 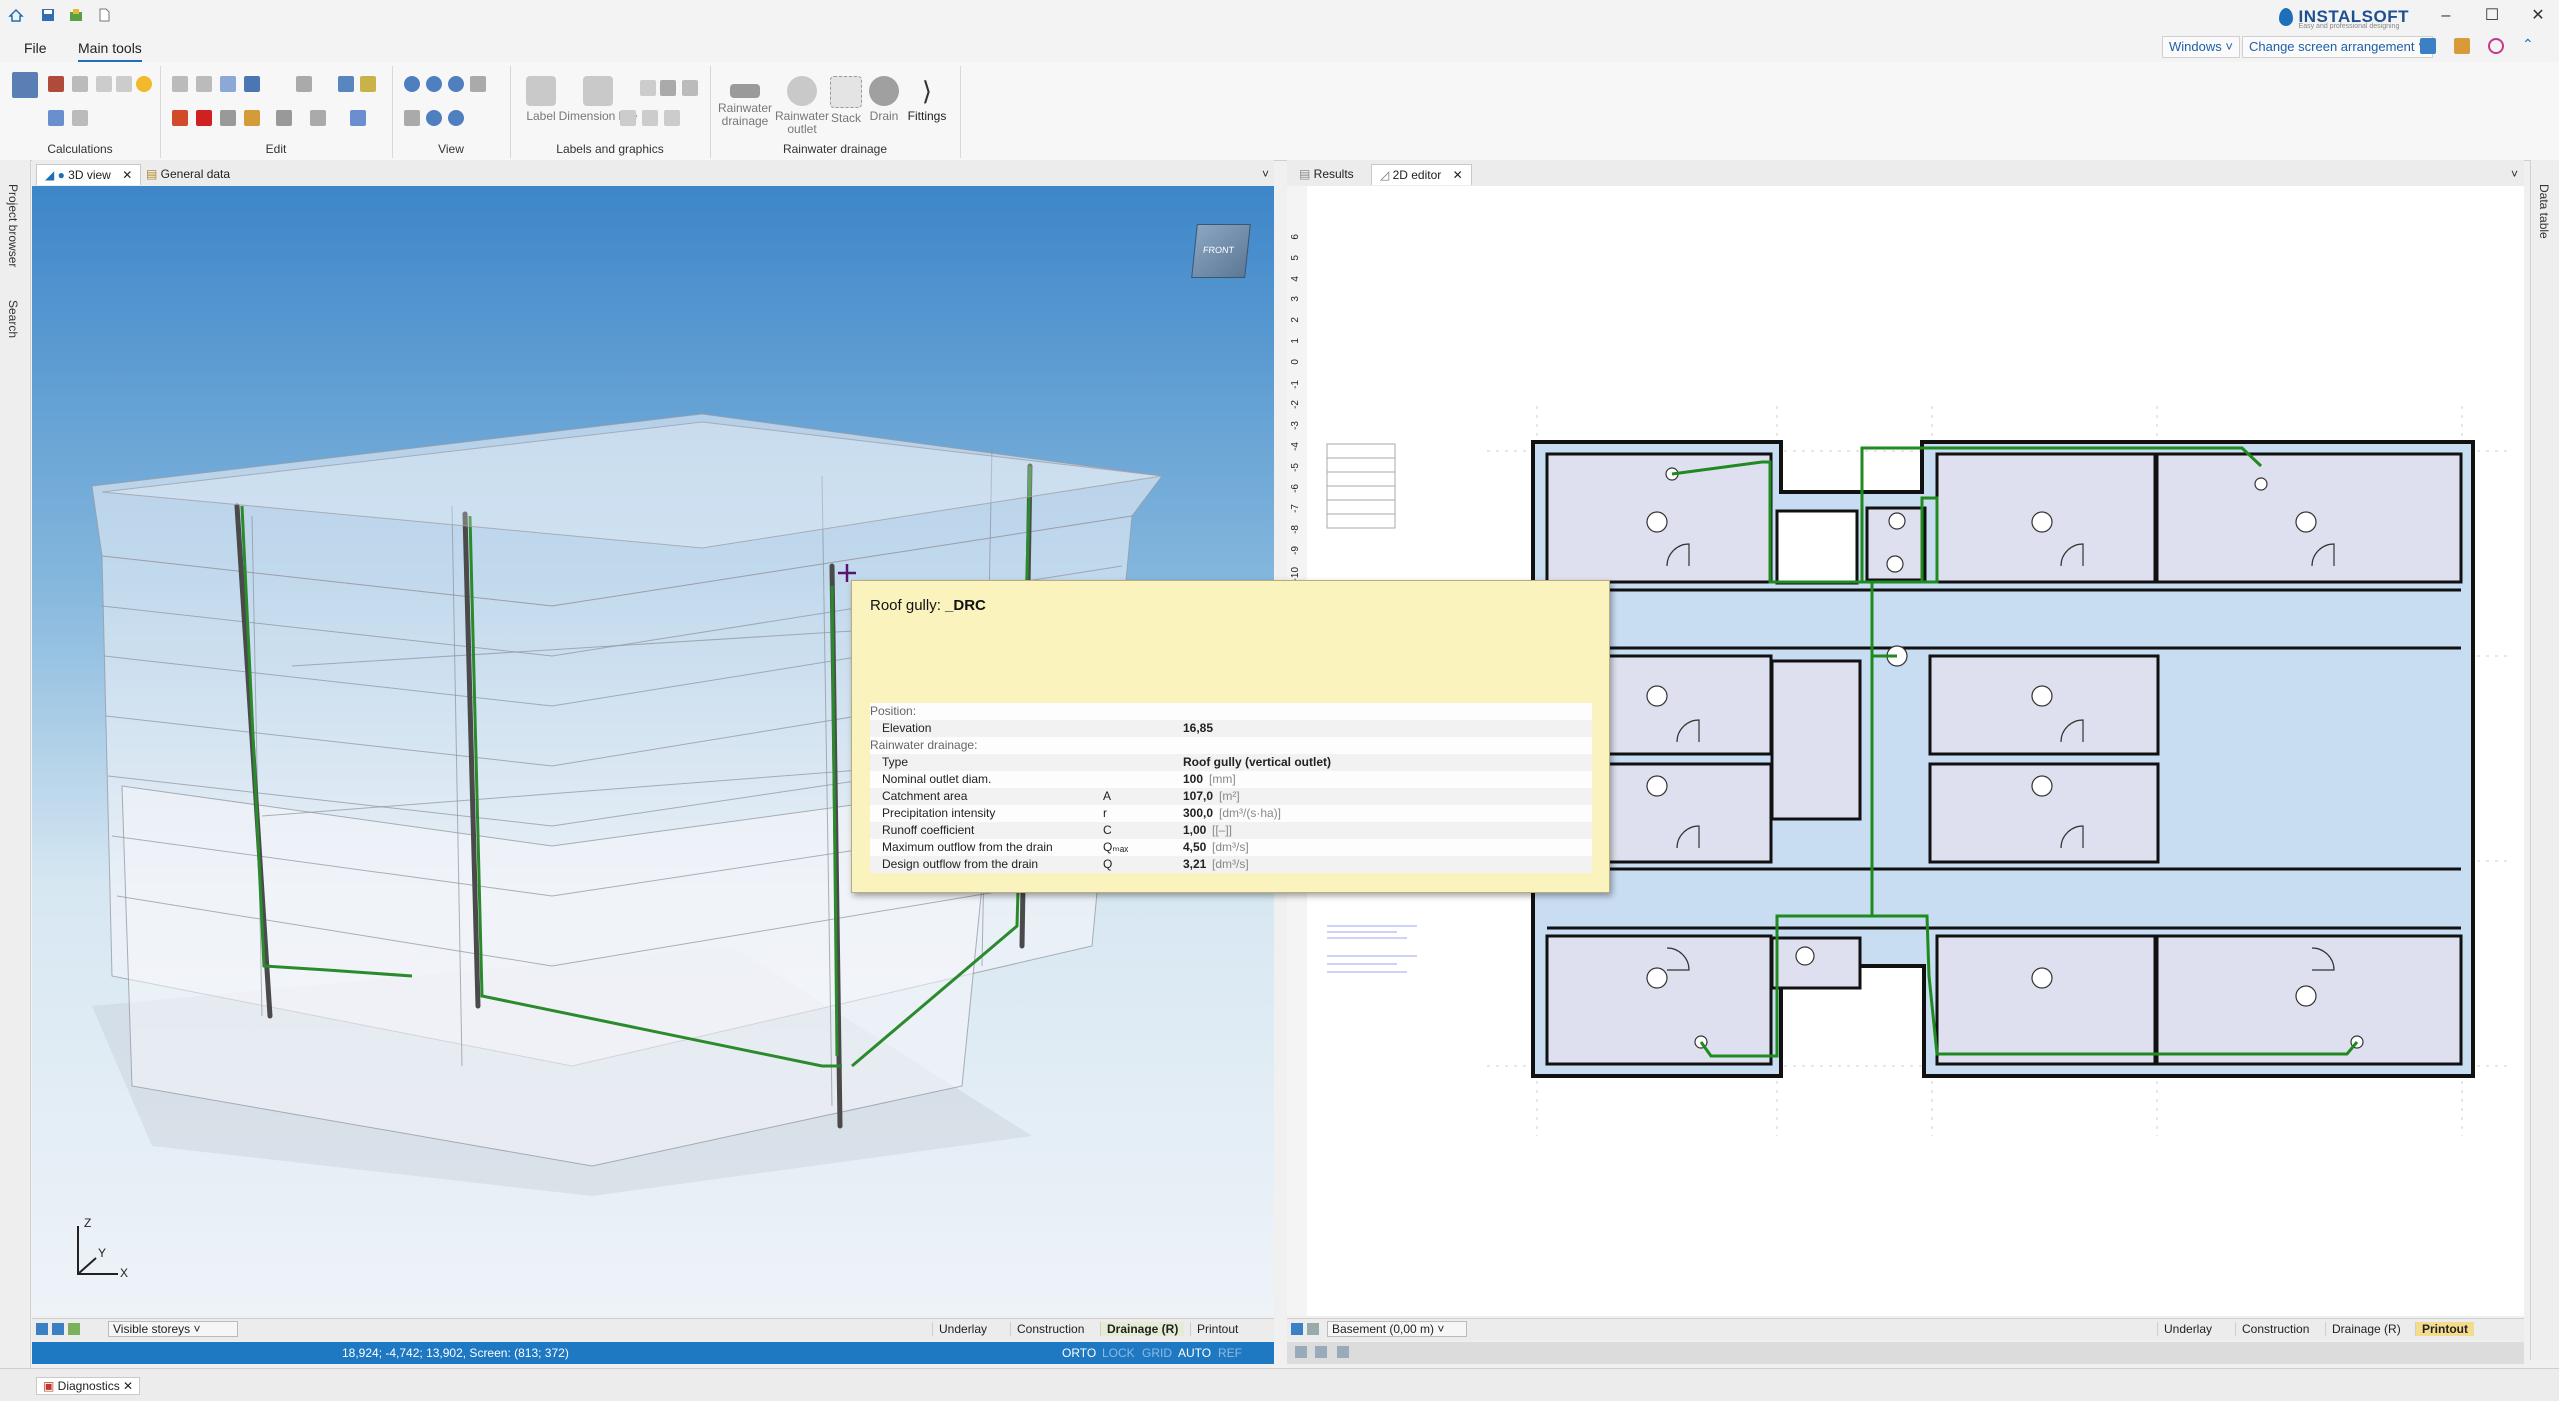 What do you see at coordinates (1231, 711) in the screenshot?
I see `section-position: Position:` at bounding box center [1231, 711].